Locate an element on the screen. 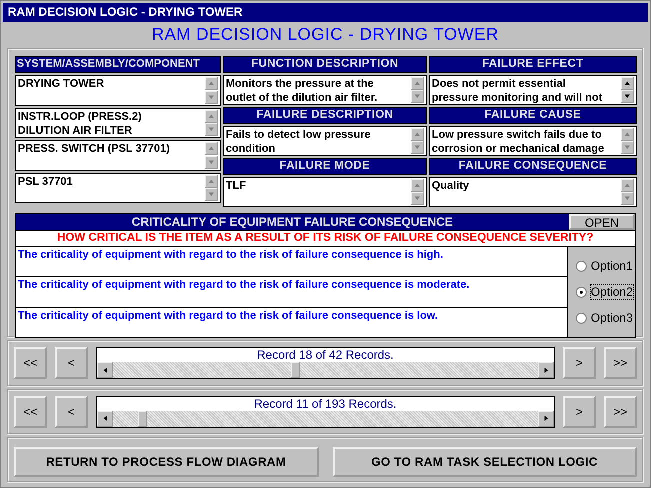 This screenshot has height=488, width=651. scroll-down-button is located at coordinates (627, 96).